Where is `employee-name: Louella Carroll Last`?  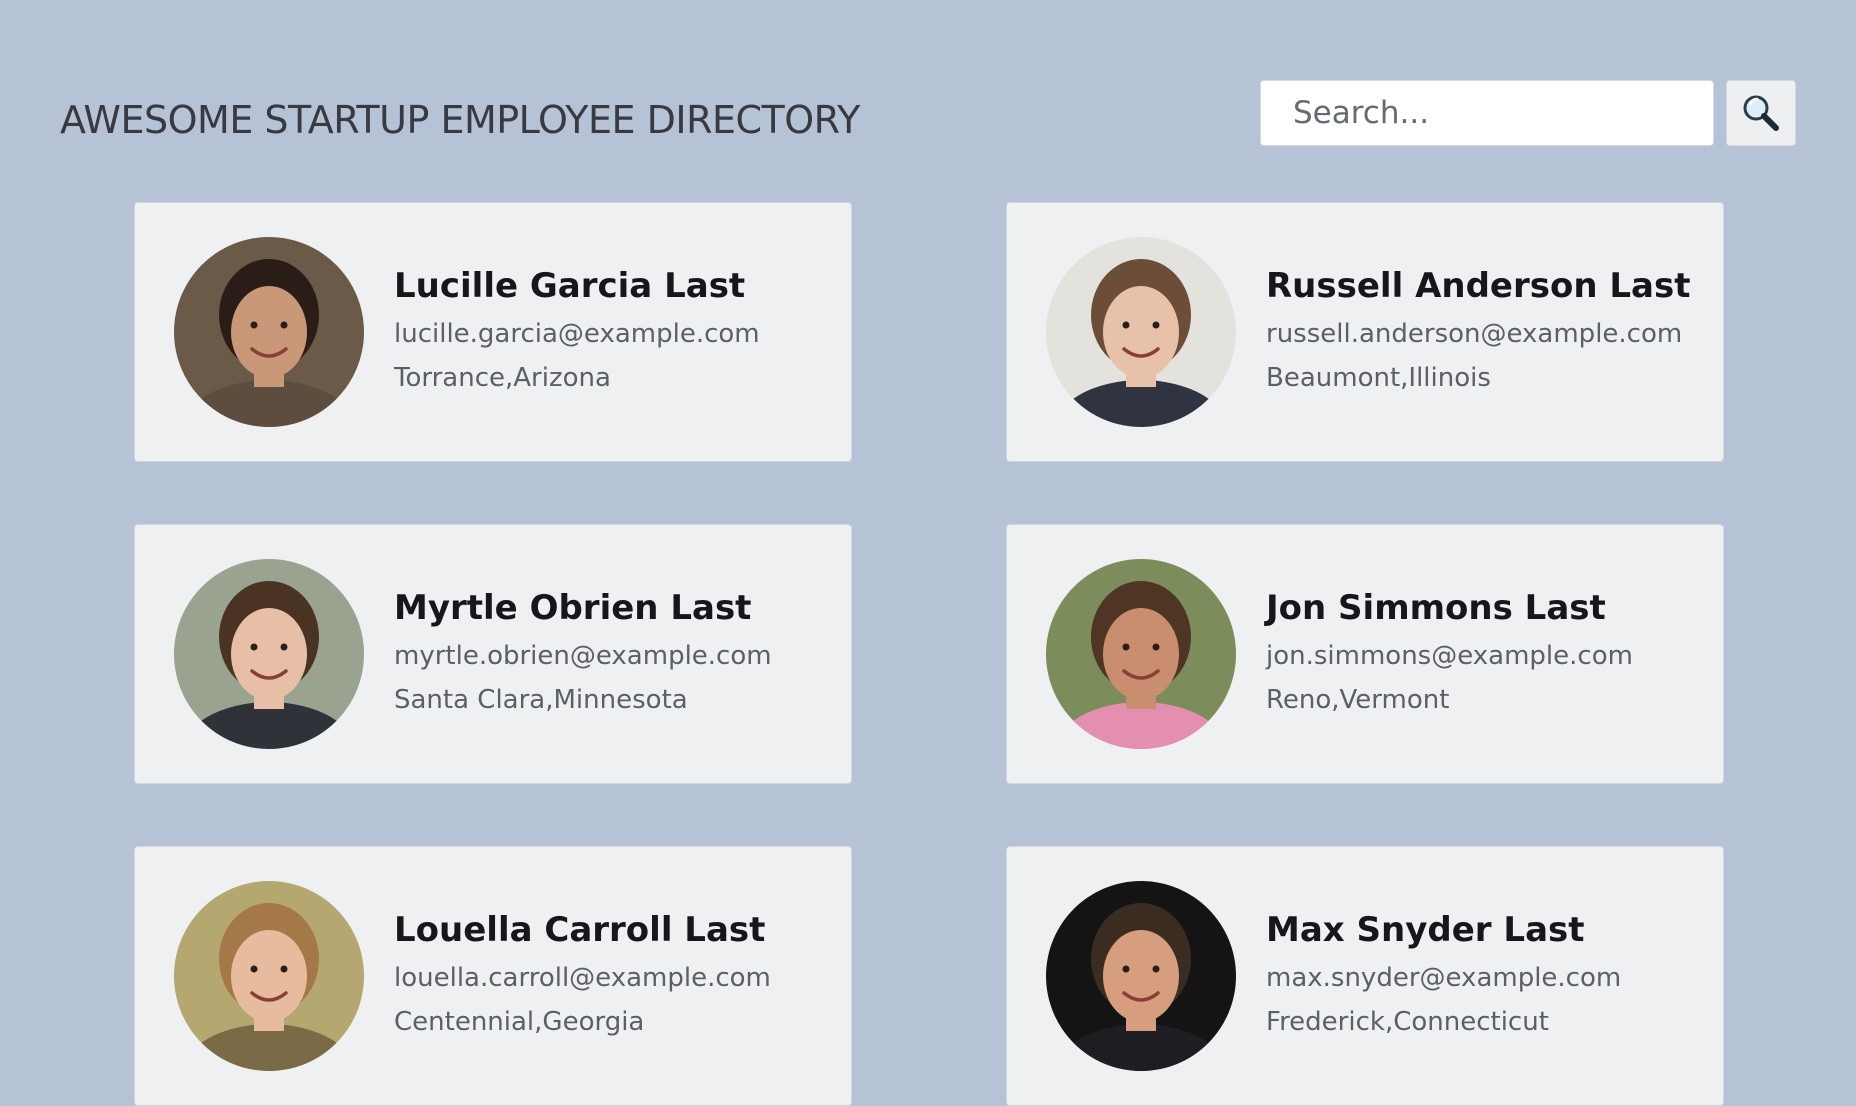
employee-name: Louella Carroll Last is located at coordinates (580, 929).